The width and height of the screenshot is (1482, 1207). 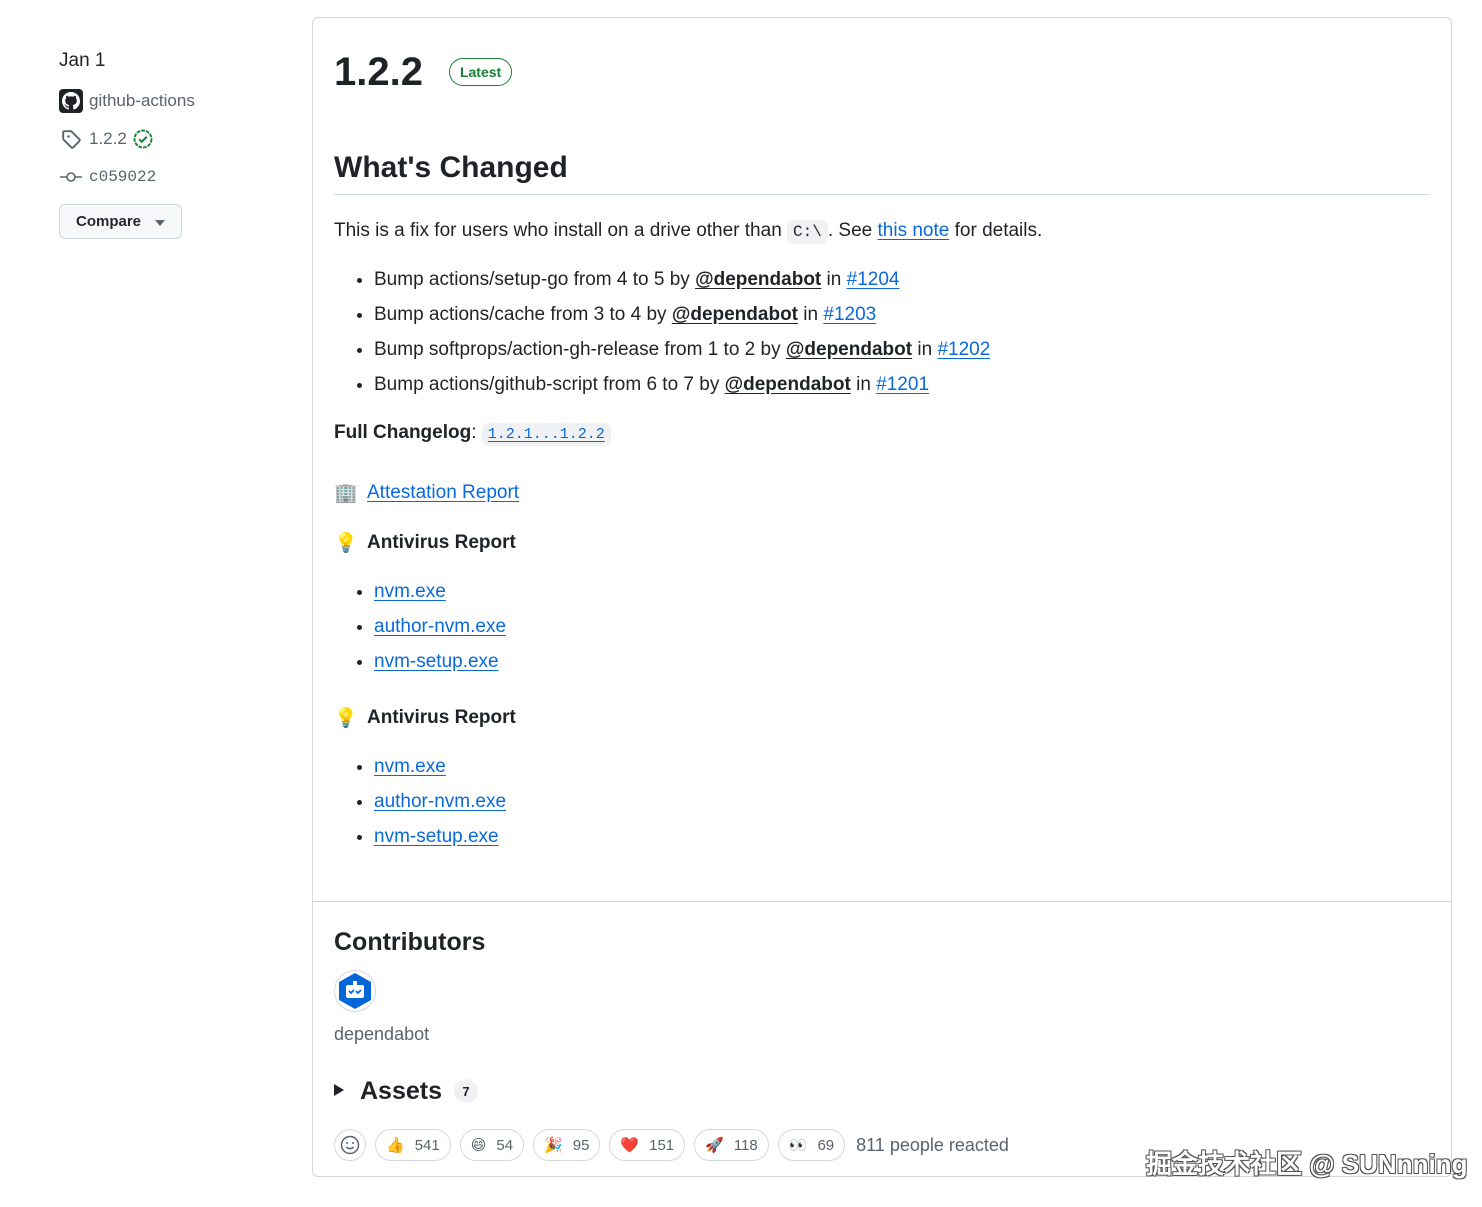 I want to click on pr-link: #1202, so click(x=963, y=349).